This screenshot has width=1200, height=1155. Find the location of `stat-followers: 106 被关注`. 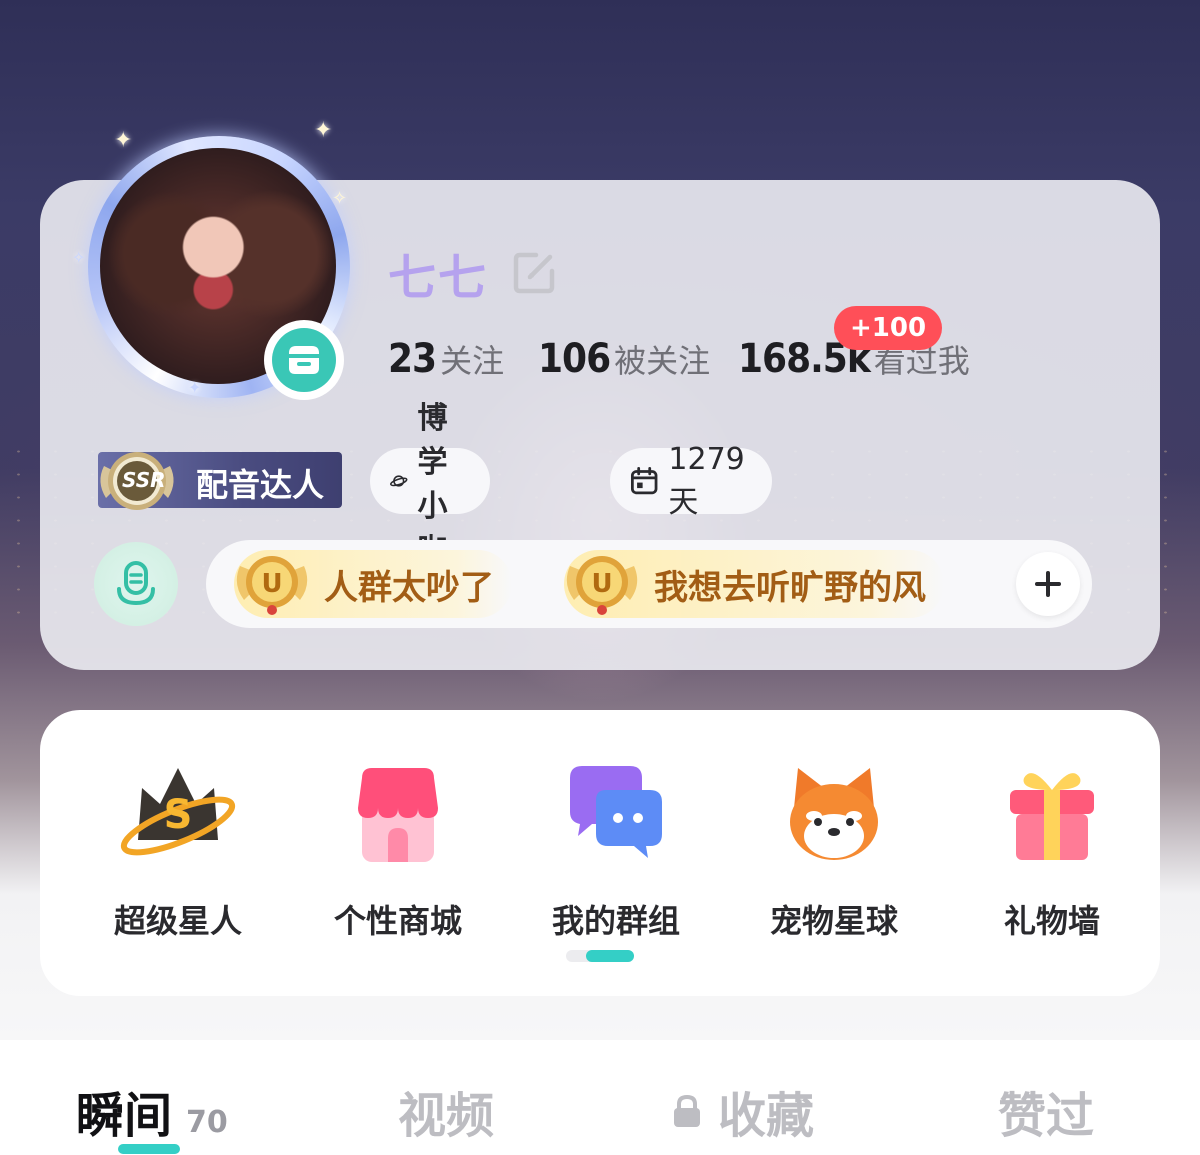

stat-followers: 106 被关注 is located at coordinates (624, 359).